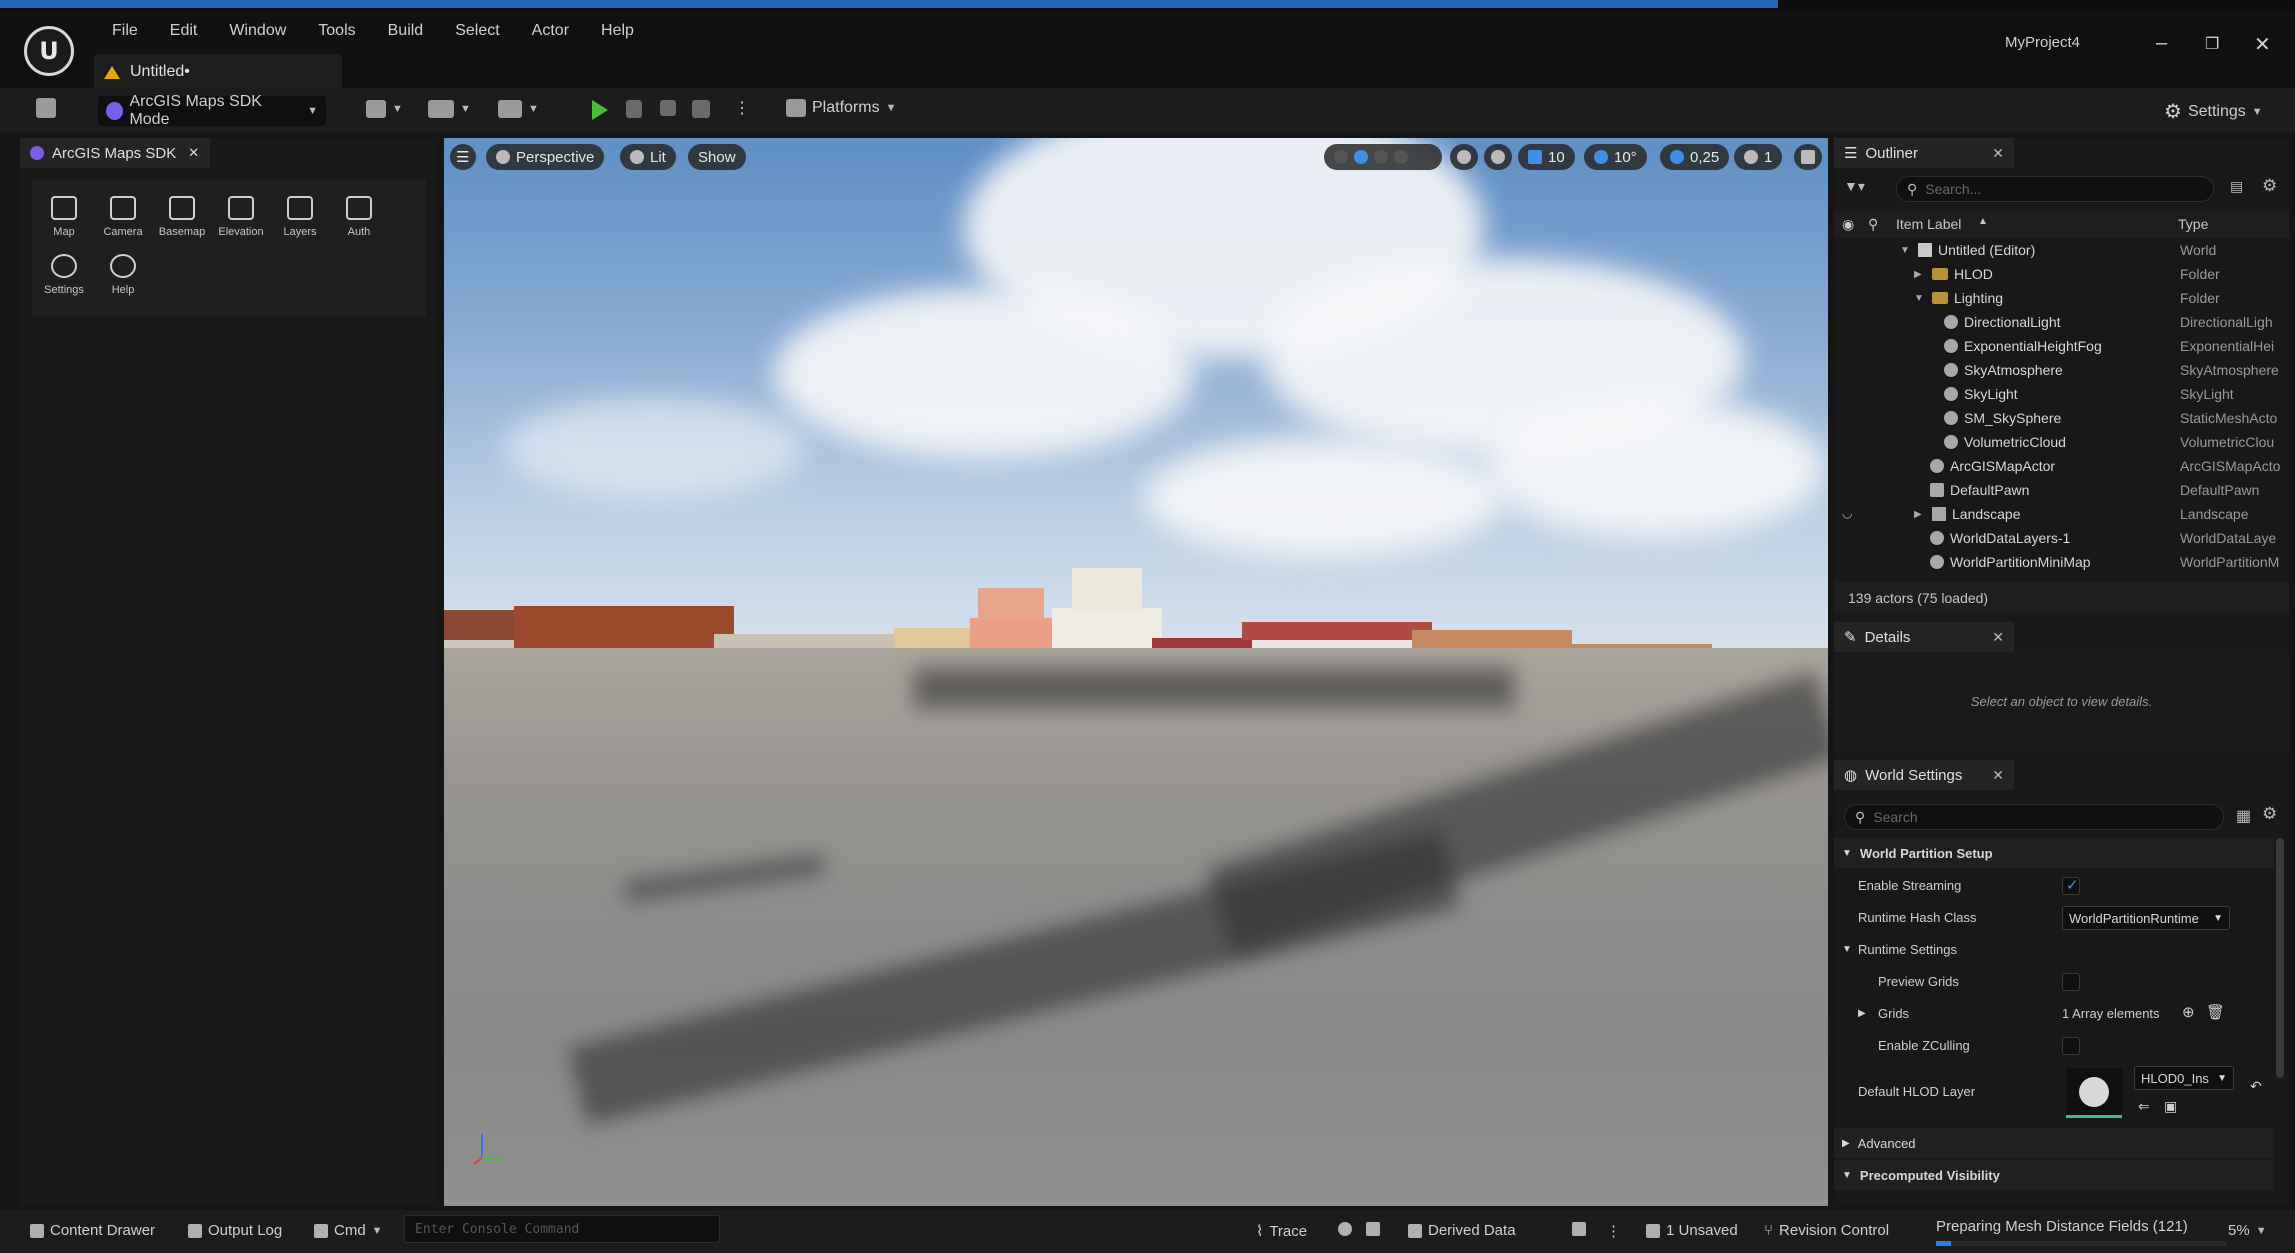  I want to click on show-button: Show, so click(717, 157).